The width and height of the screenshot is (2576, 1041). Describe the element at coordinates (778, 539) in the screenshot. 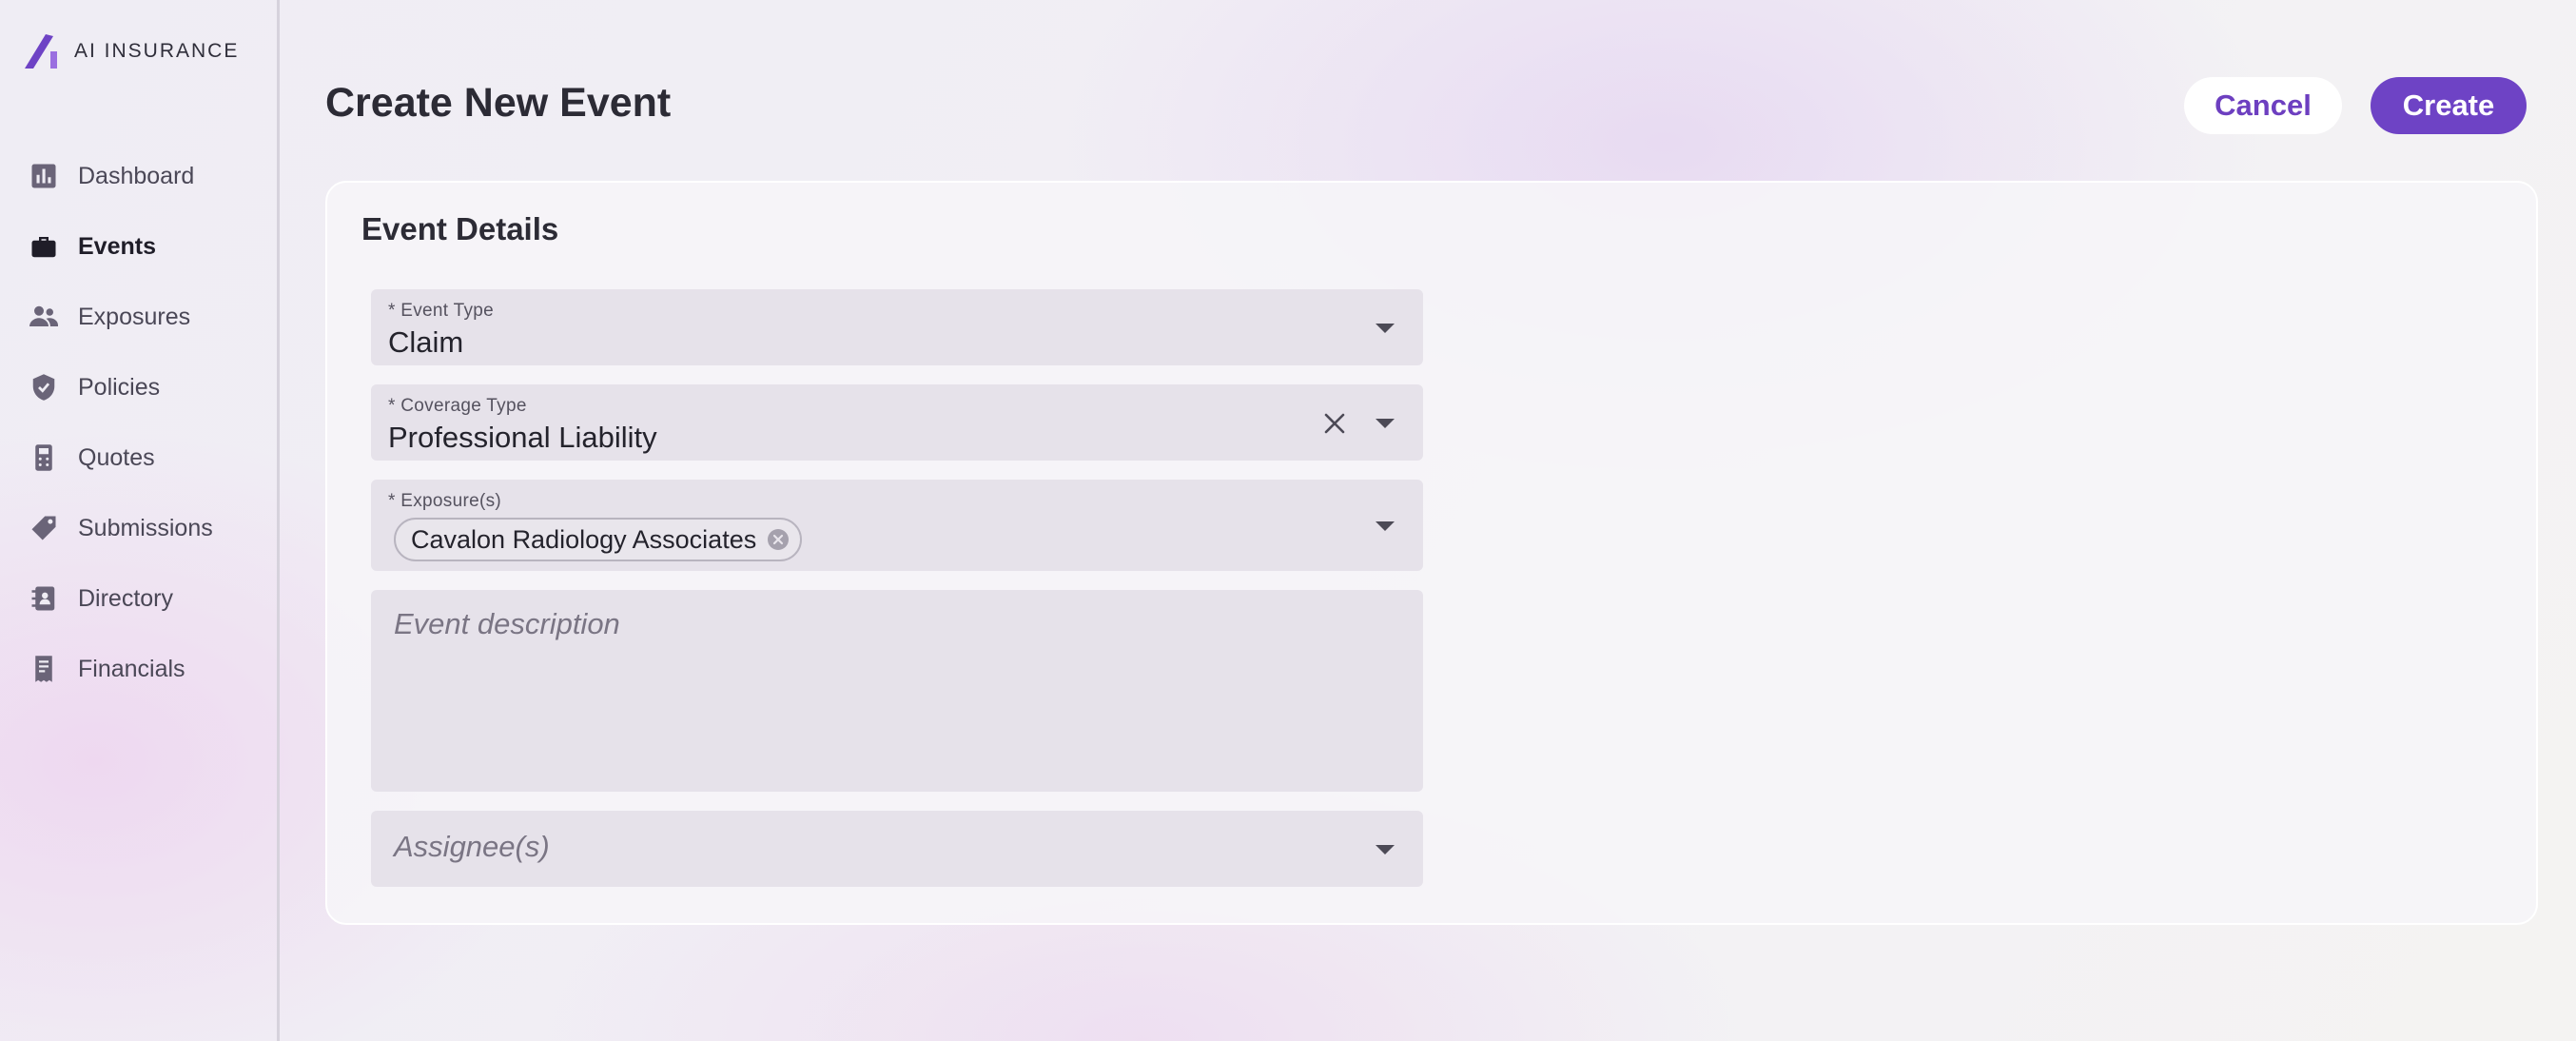

I see `chip-remove-icon` at that location.